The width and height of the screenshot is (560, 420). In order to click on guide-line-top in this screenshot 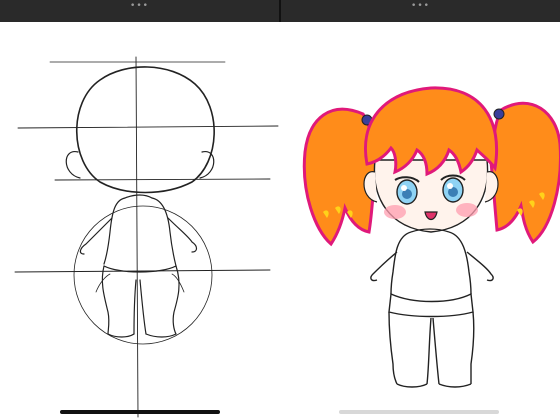, I will do `click(148, 127)`.